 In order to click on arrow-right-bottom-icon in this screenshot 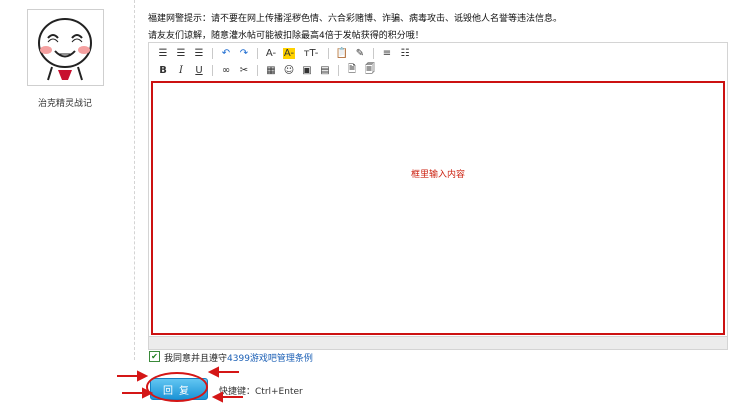, I will do `click(227, 397)`.